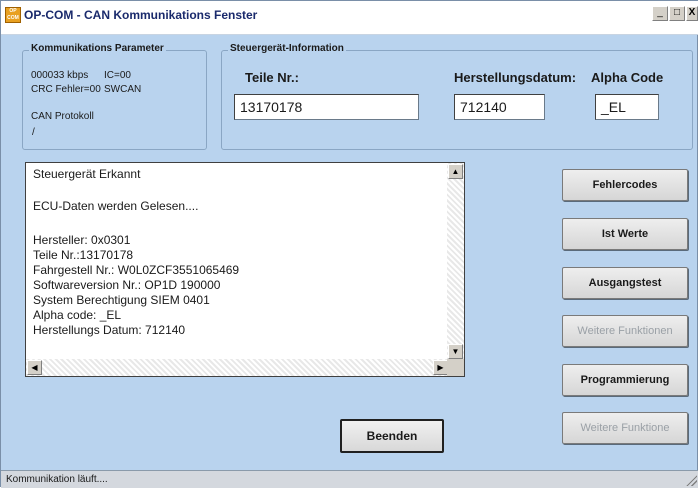 This screenshot has height=488, width=698. I want to click on teile-nr-label: Teile Nr.:, so click(272, 77).